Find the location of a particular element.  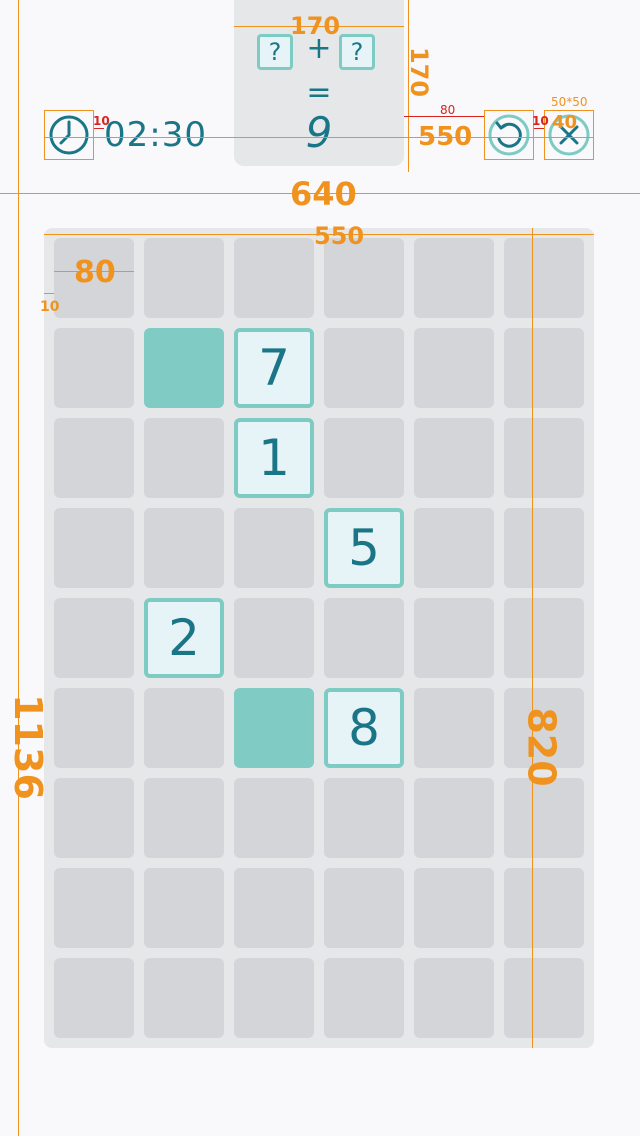

button-gap-label-2: 10 is located at coordinates (540, 121).